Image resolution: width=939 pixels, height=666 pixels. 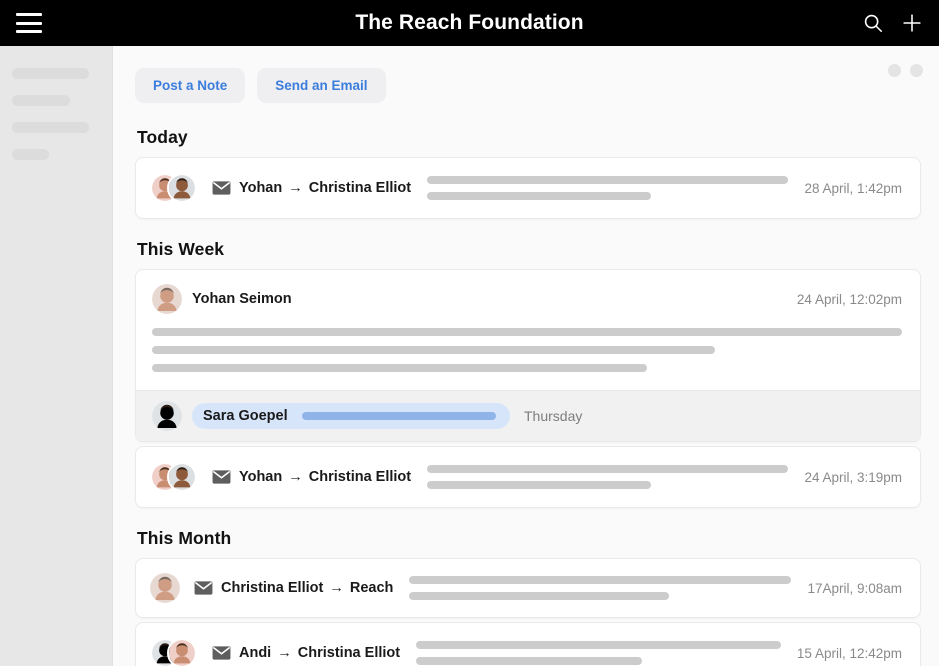 I want to click on activity-card: Andi → Christina Elliot 15 April, 12:42pm, so click(x=528, y=644).